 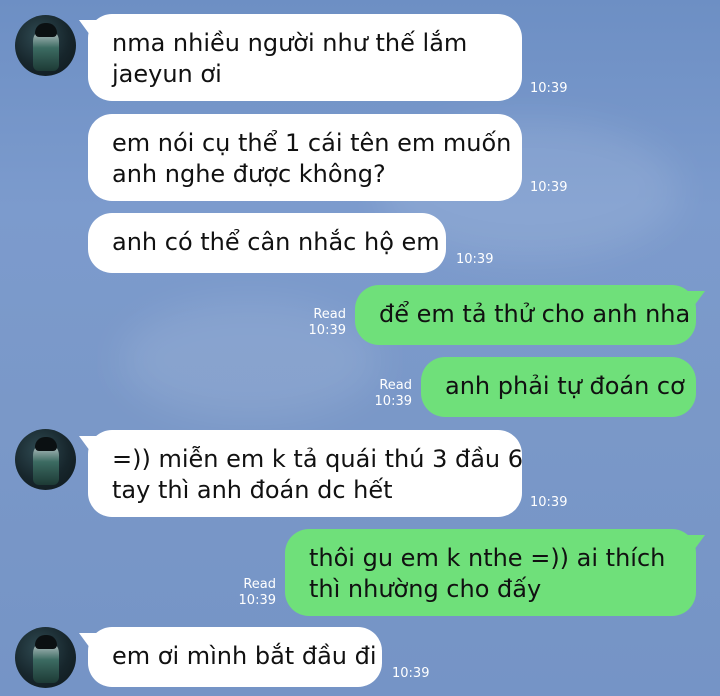 What do you see at coordinates (565, 386) in the screenshot?
I see `message-text-line: anh phải tự đoán cơ` at bounding box center [565, 386].